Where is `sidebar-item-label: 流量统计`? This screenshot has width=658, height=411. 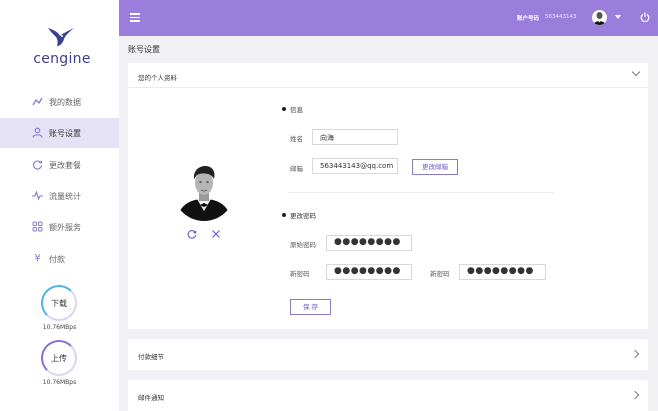 sidebar-item-label: 流量统计 is located at coordinates (65, 196).